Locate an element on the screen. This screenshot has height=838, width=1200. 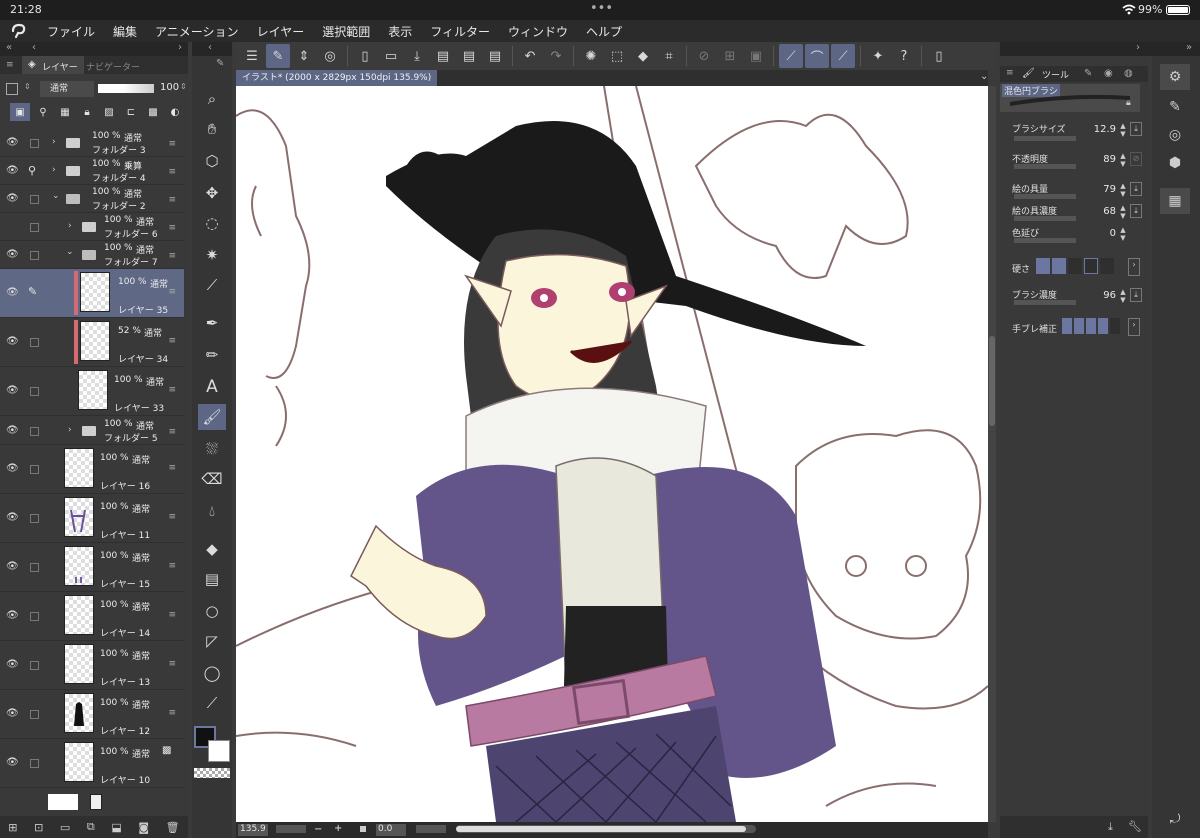
reference-icon: ⚲ is located at coordinates (32, 170).